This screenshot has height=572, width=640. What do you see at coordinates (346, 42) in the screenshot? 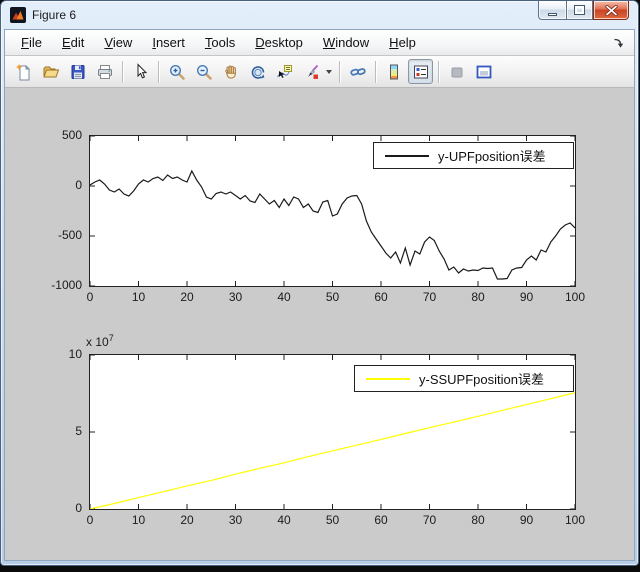
I see `menu-window: Window` at bounding box center [346, 42].